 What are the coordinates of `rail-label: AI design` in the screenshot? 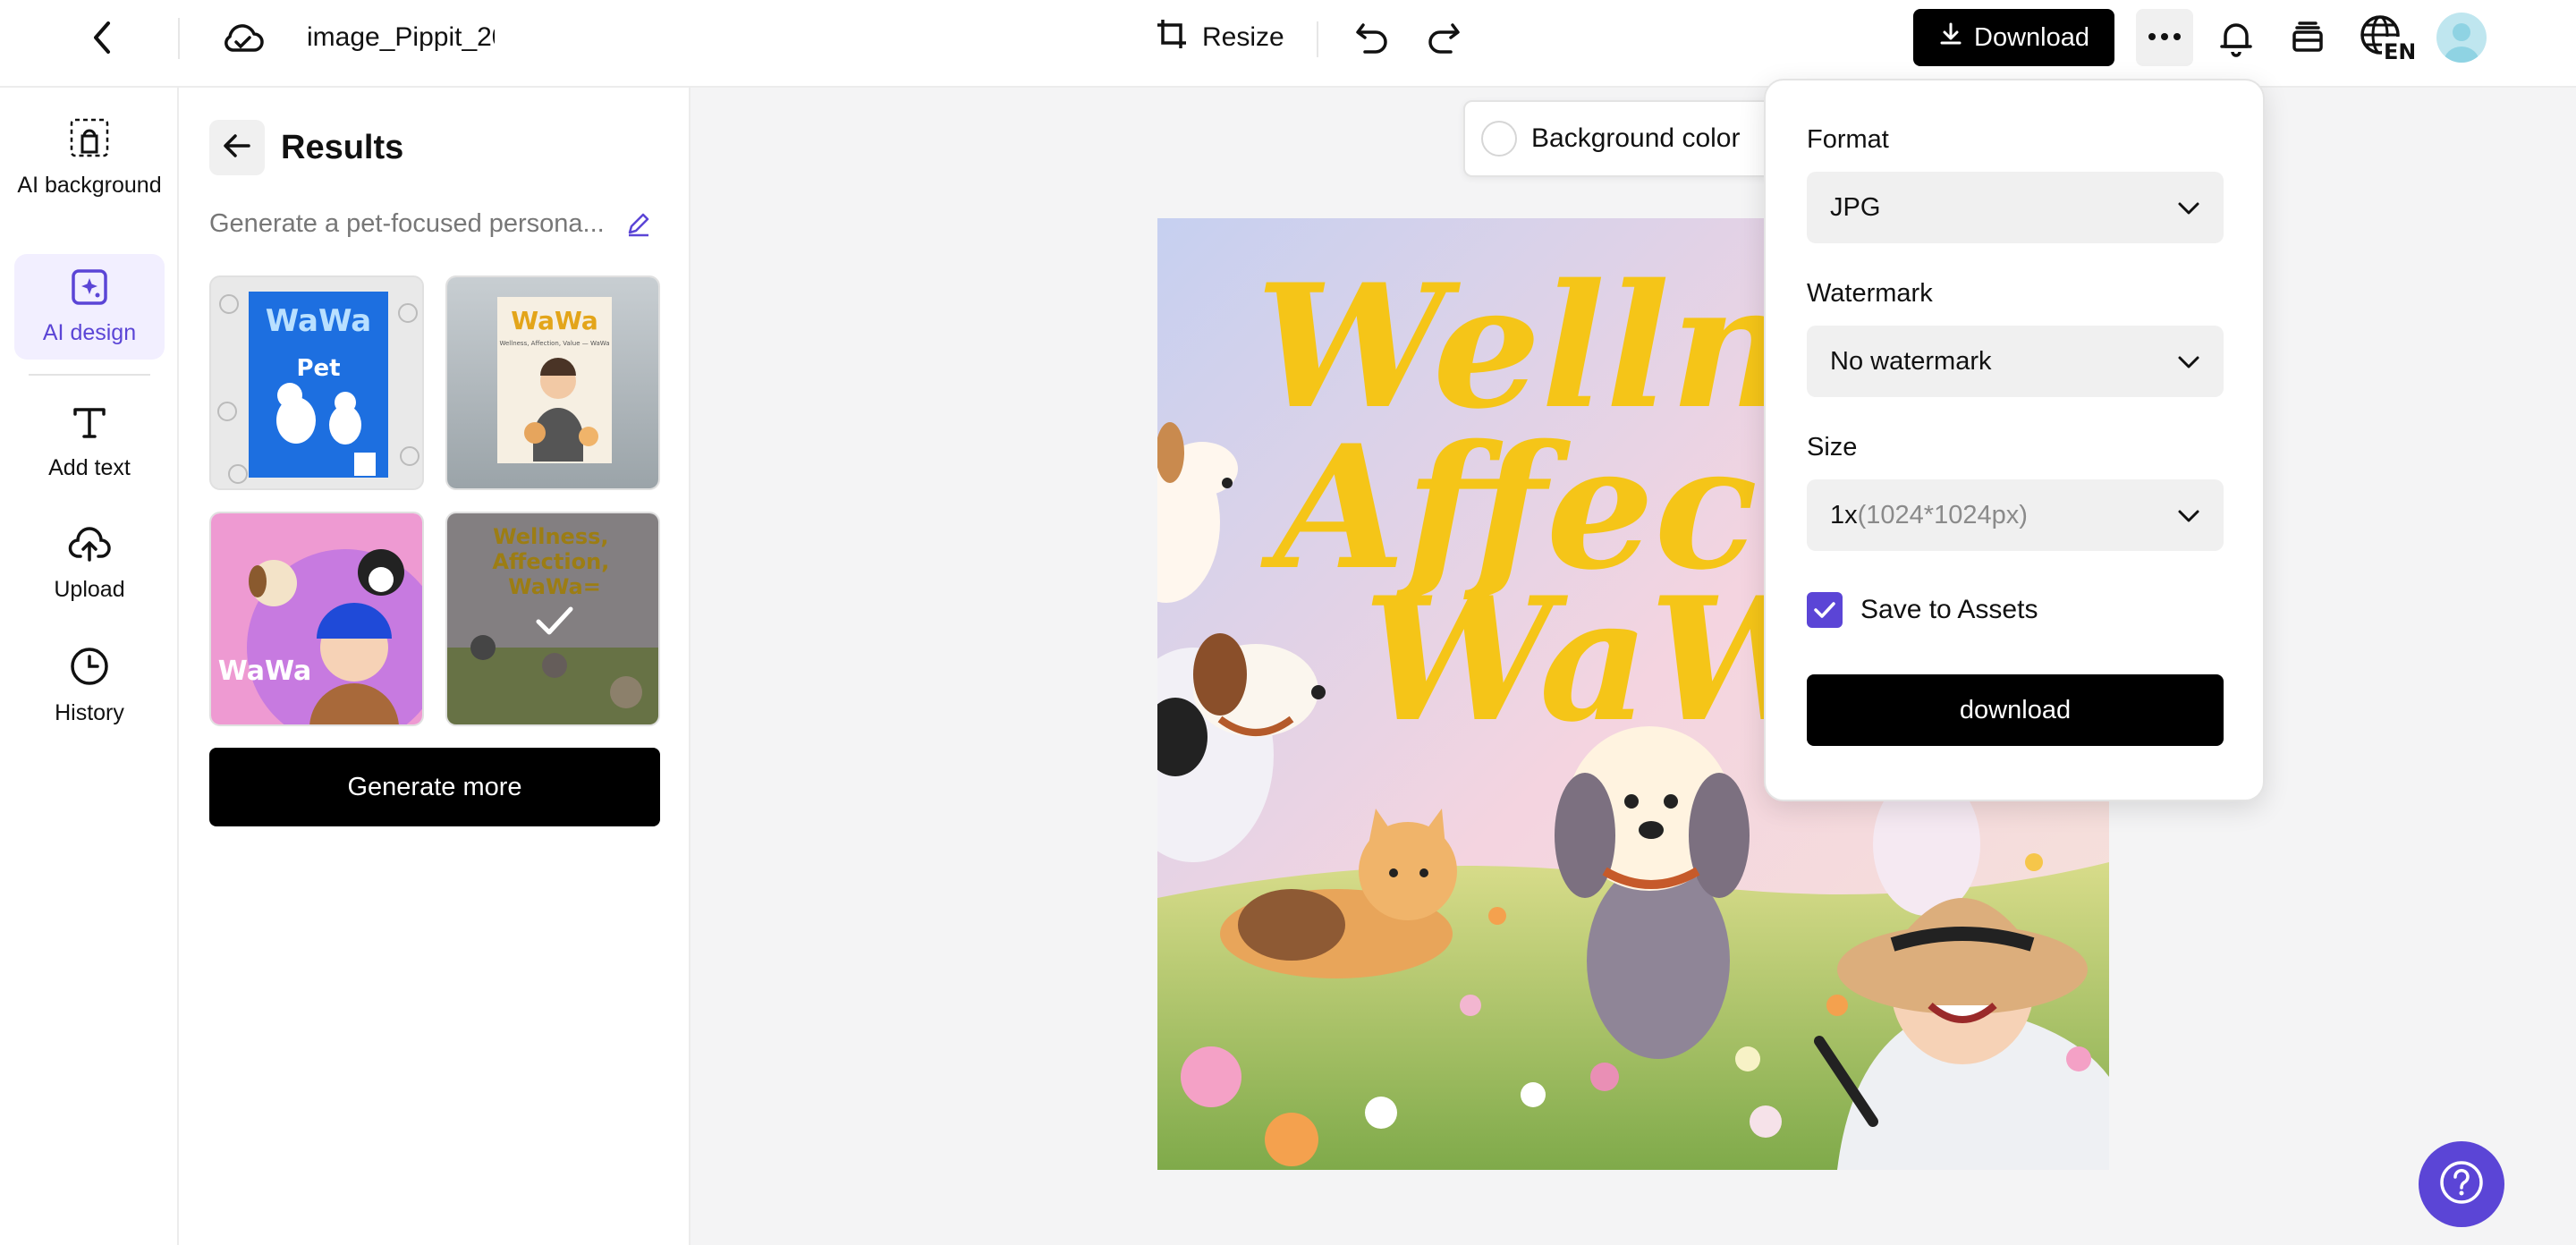 It's located at (89, 332).